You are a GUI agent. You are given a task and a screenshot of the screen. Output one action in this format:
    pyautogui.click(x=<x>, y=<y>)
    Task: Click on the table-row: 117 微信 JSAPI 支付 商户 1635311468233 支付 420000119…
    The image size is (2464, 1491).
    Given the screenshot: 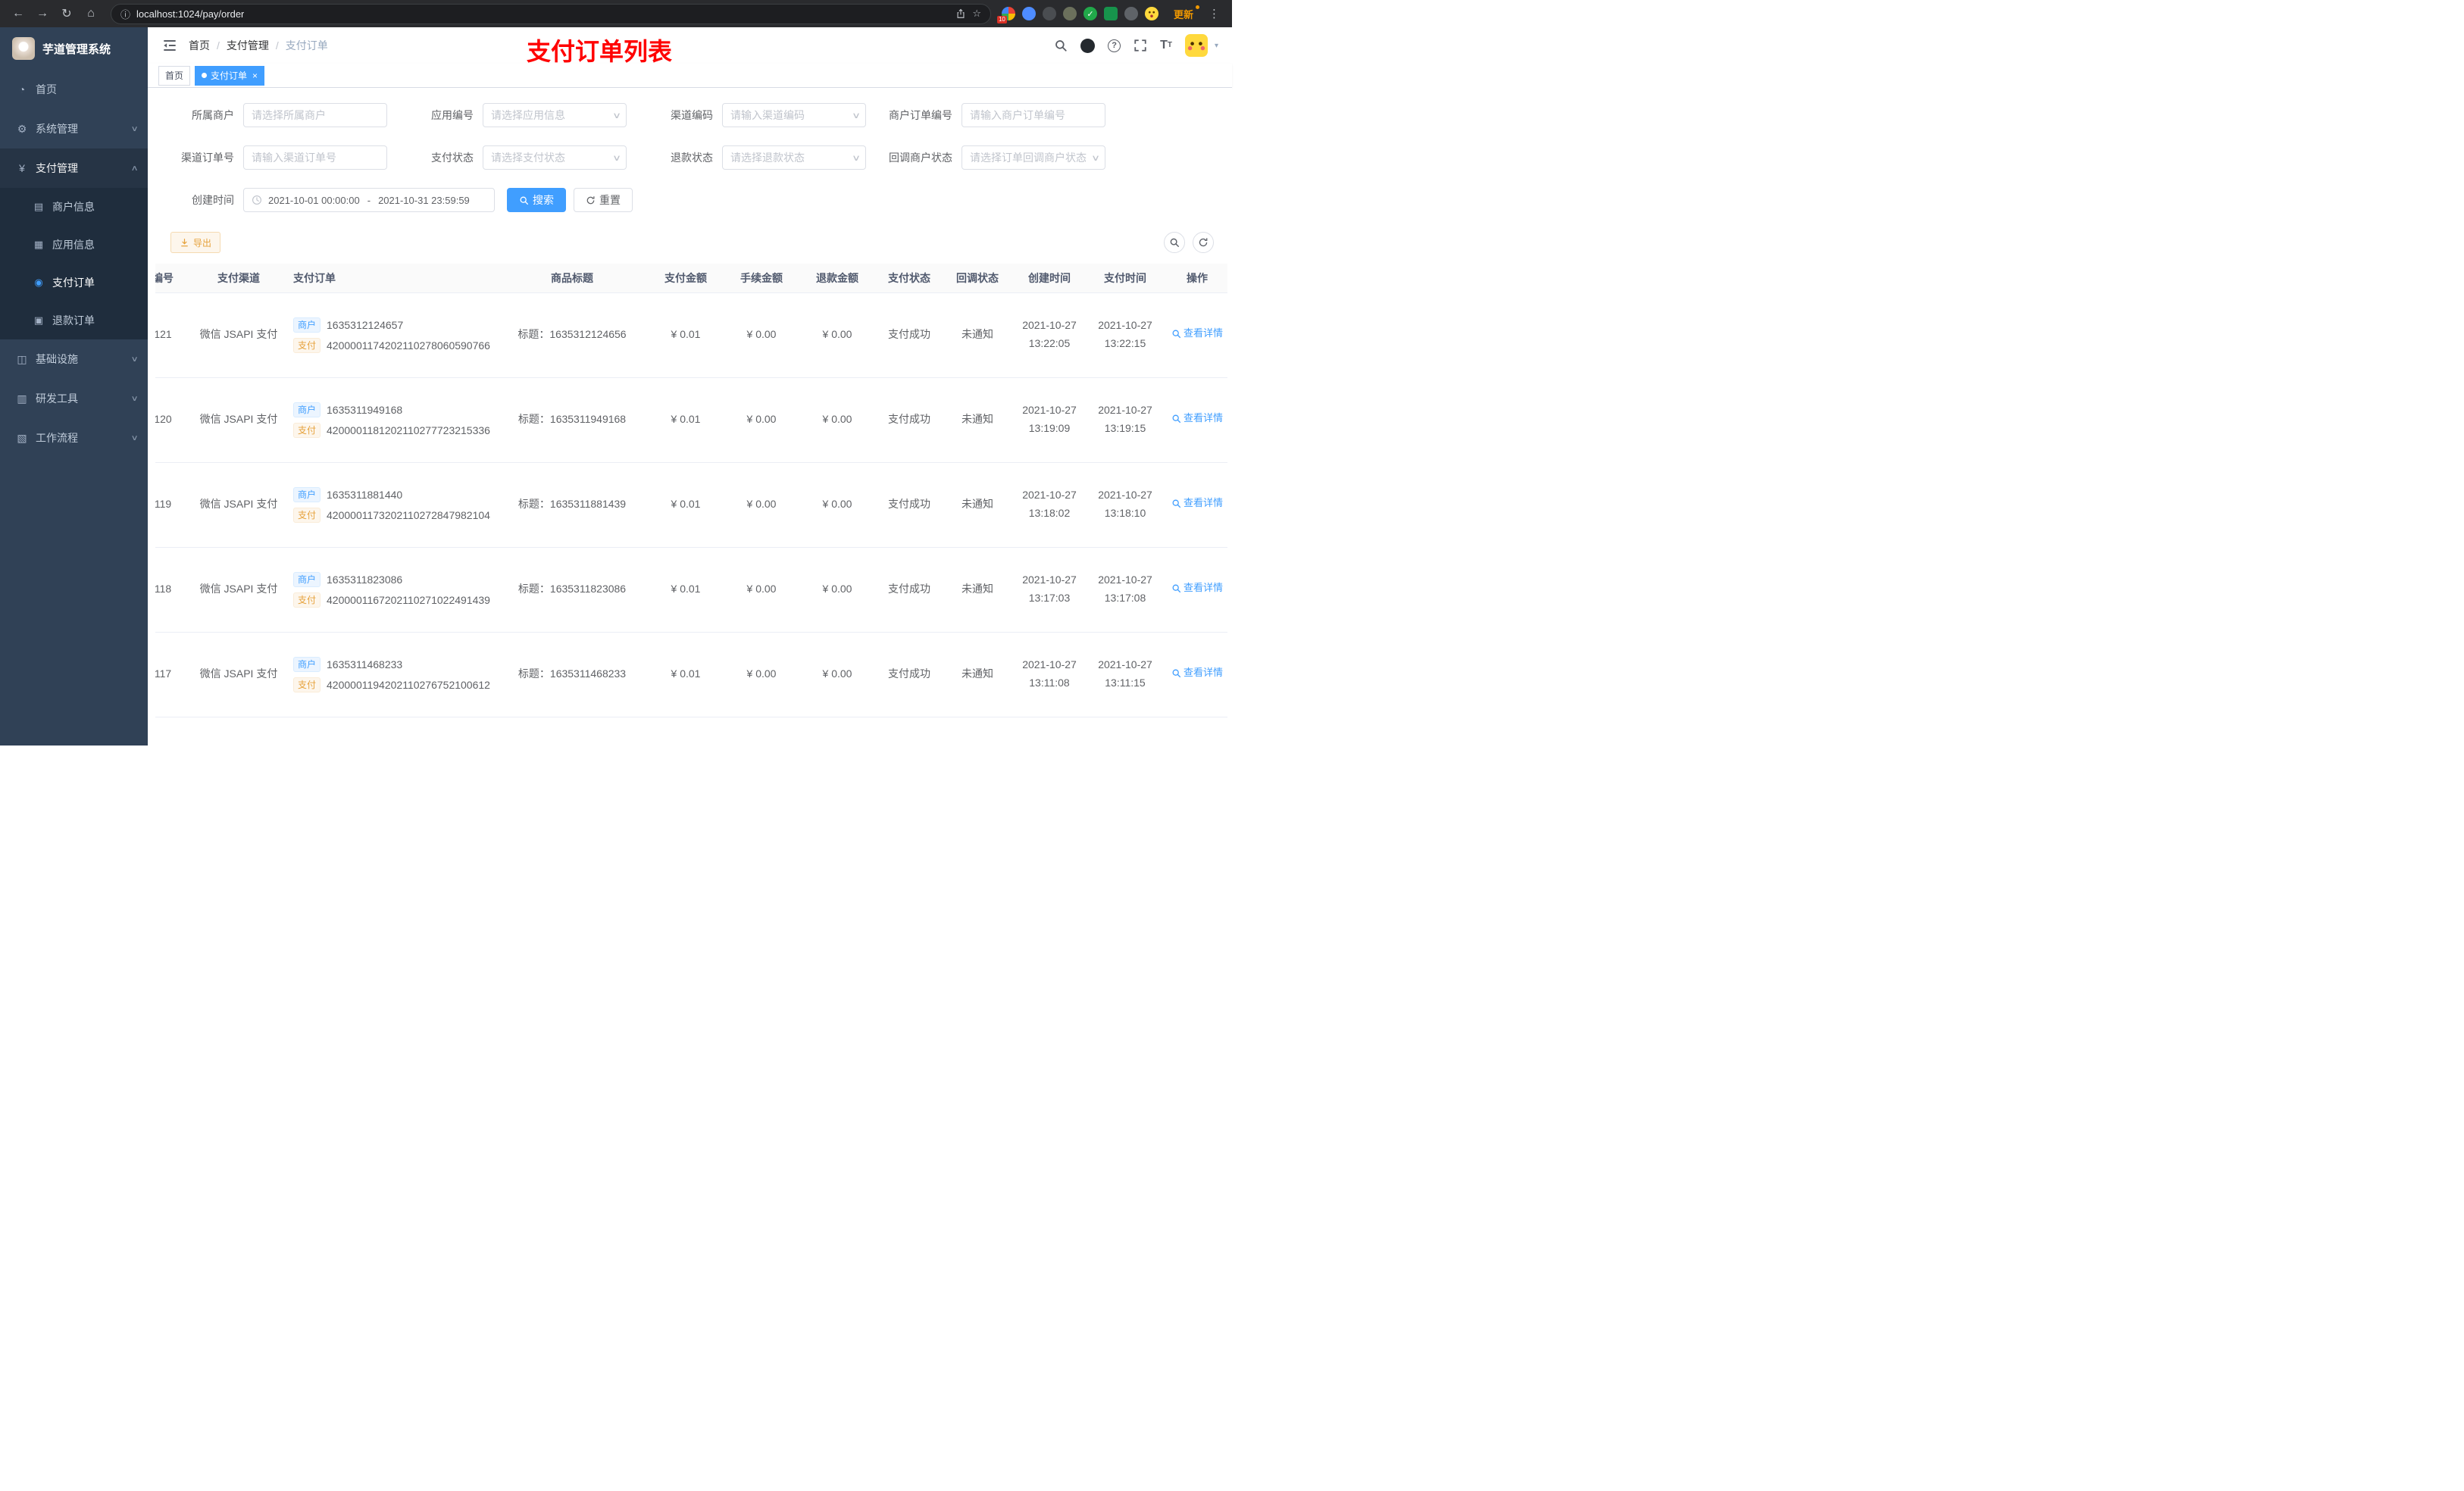 What is the action you would take?
    pyautogui.click(x=691, y=674)
    